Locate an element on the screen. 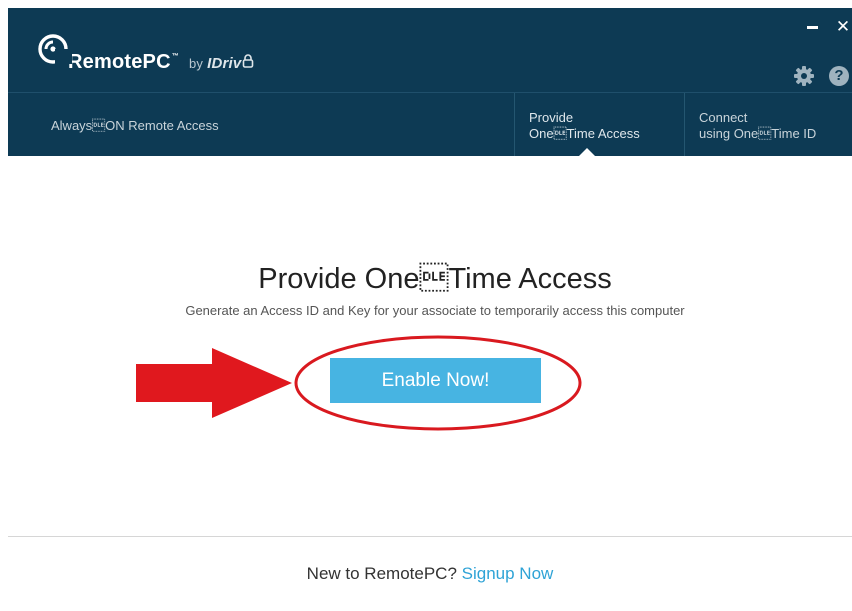 This screenshot has height=611, width=852. brand-name: IDriv is located at coordinates (224, 63).